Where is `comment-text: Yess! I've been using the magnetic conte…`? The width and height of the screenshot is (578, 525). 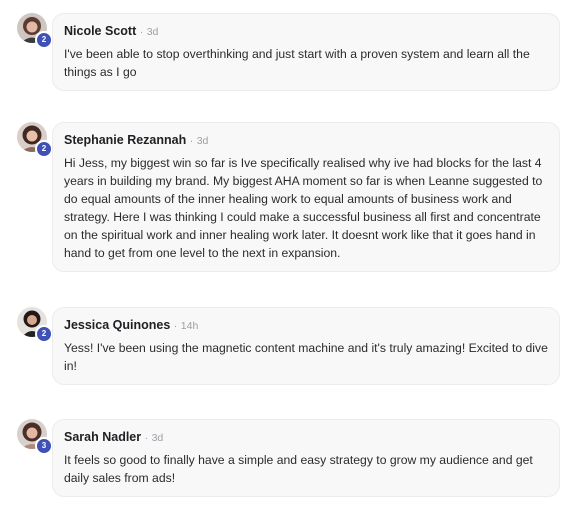 comment-text: Yess! I've been using the magnetic conte… is located at coordinates (306, 357).